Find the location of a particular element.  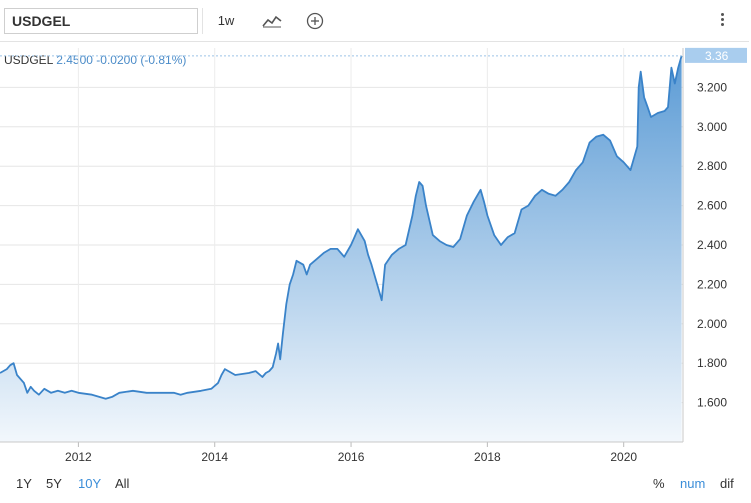

interval-button: 1w is located at coordinates (226, 21).